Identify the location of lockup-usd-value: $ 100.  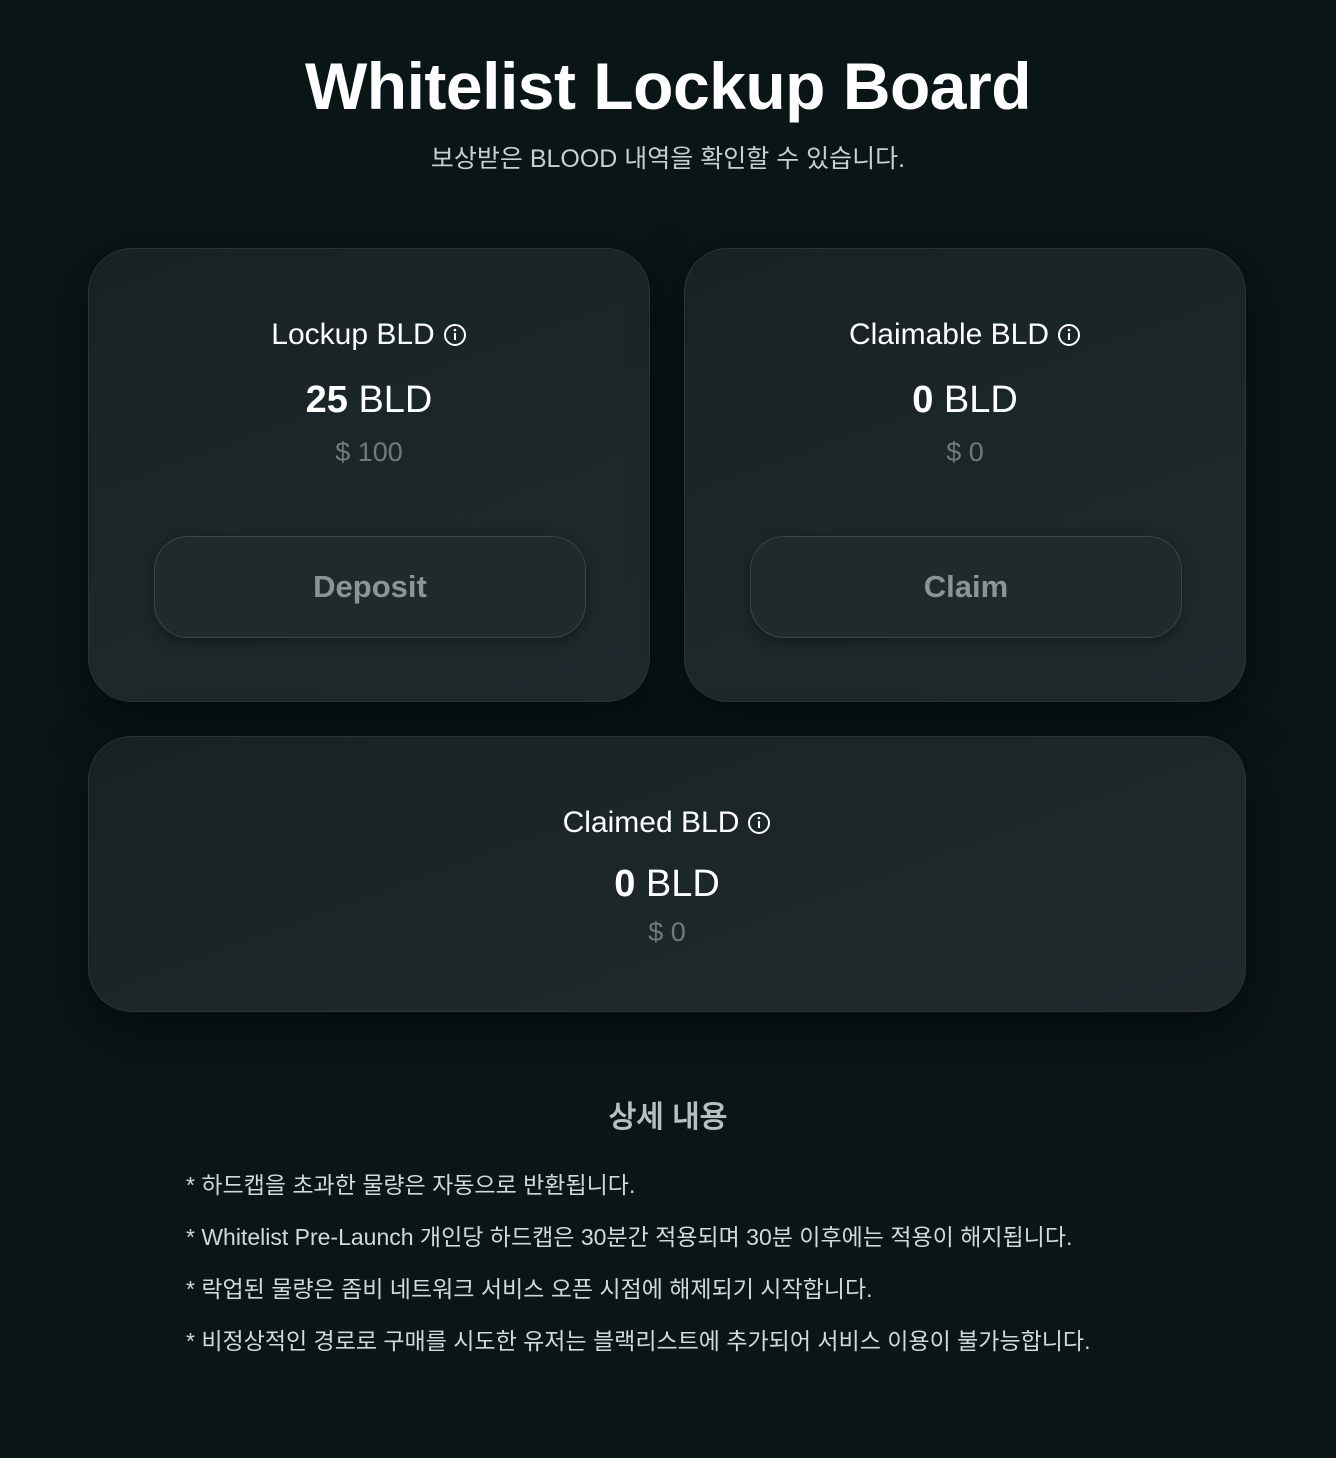
(369, 452).